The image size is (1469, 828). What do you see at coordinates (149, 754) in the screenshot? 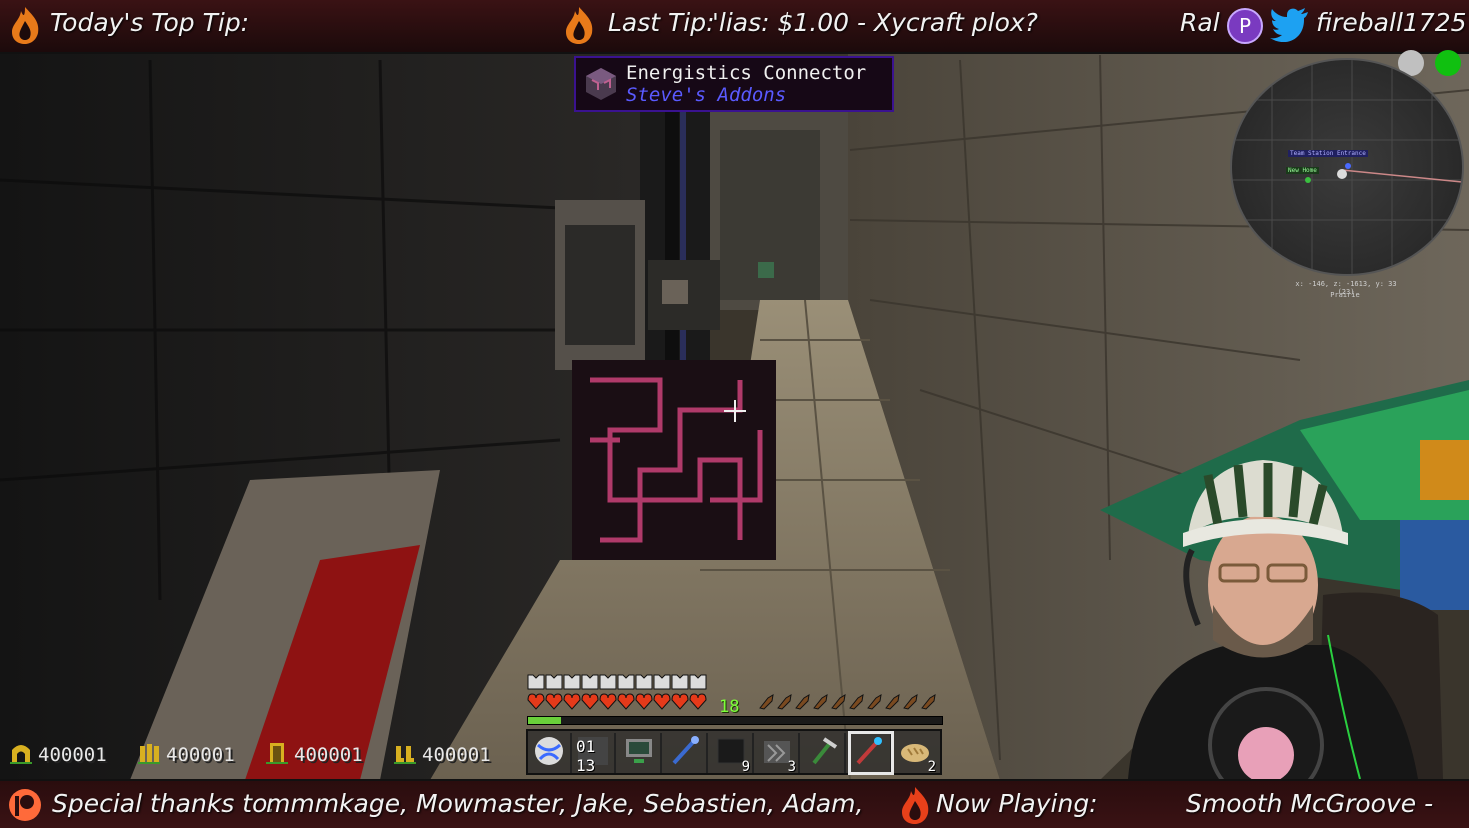
I see `gold-pillars-icon` at bounding box center [149, 754].